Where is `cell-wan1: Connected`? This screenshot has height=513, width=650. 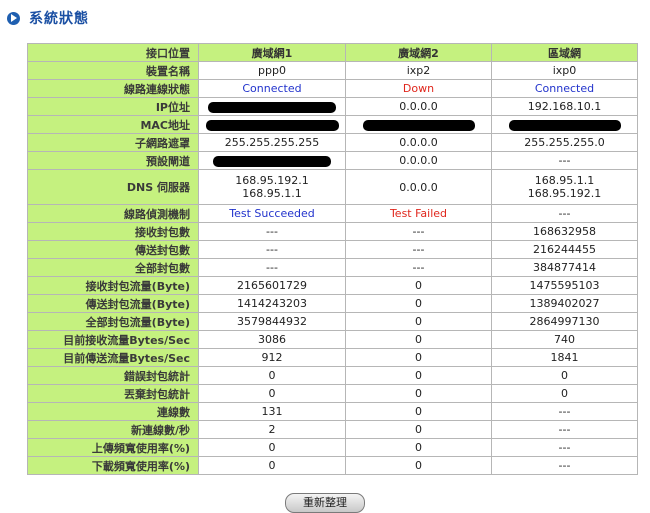
cell-wan1: Connected is located at coordinates (272, 88).